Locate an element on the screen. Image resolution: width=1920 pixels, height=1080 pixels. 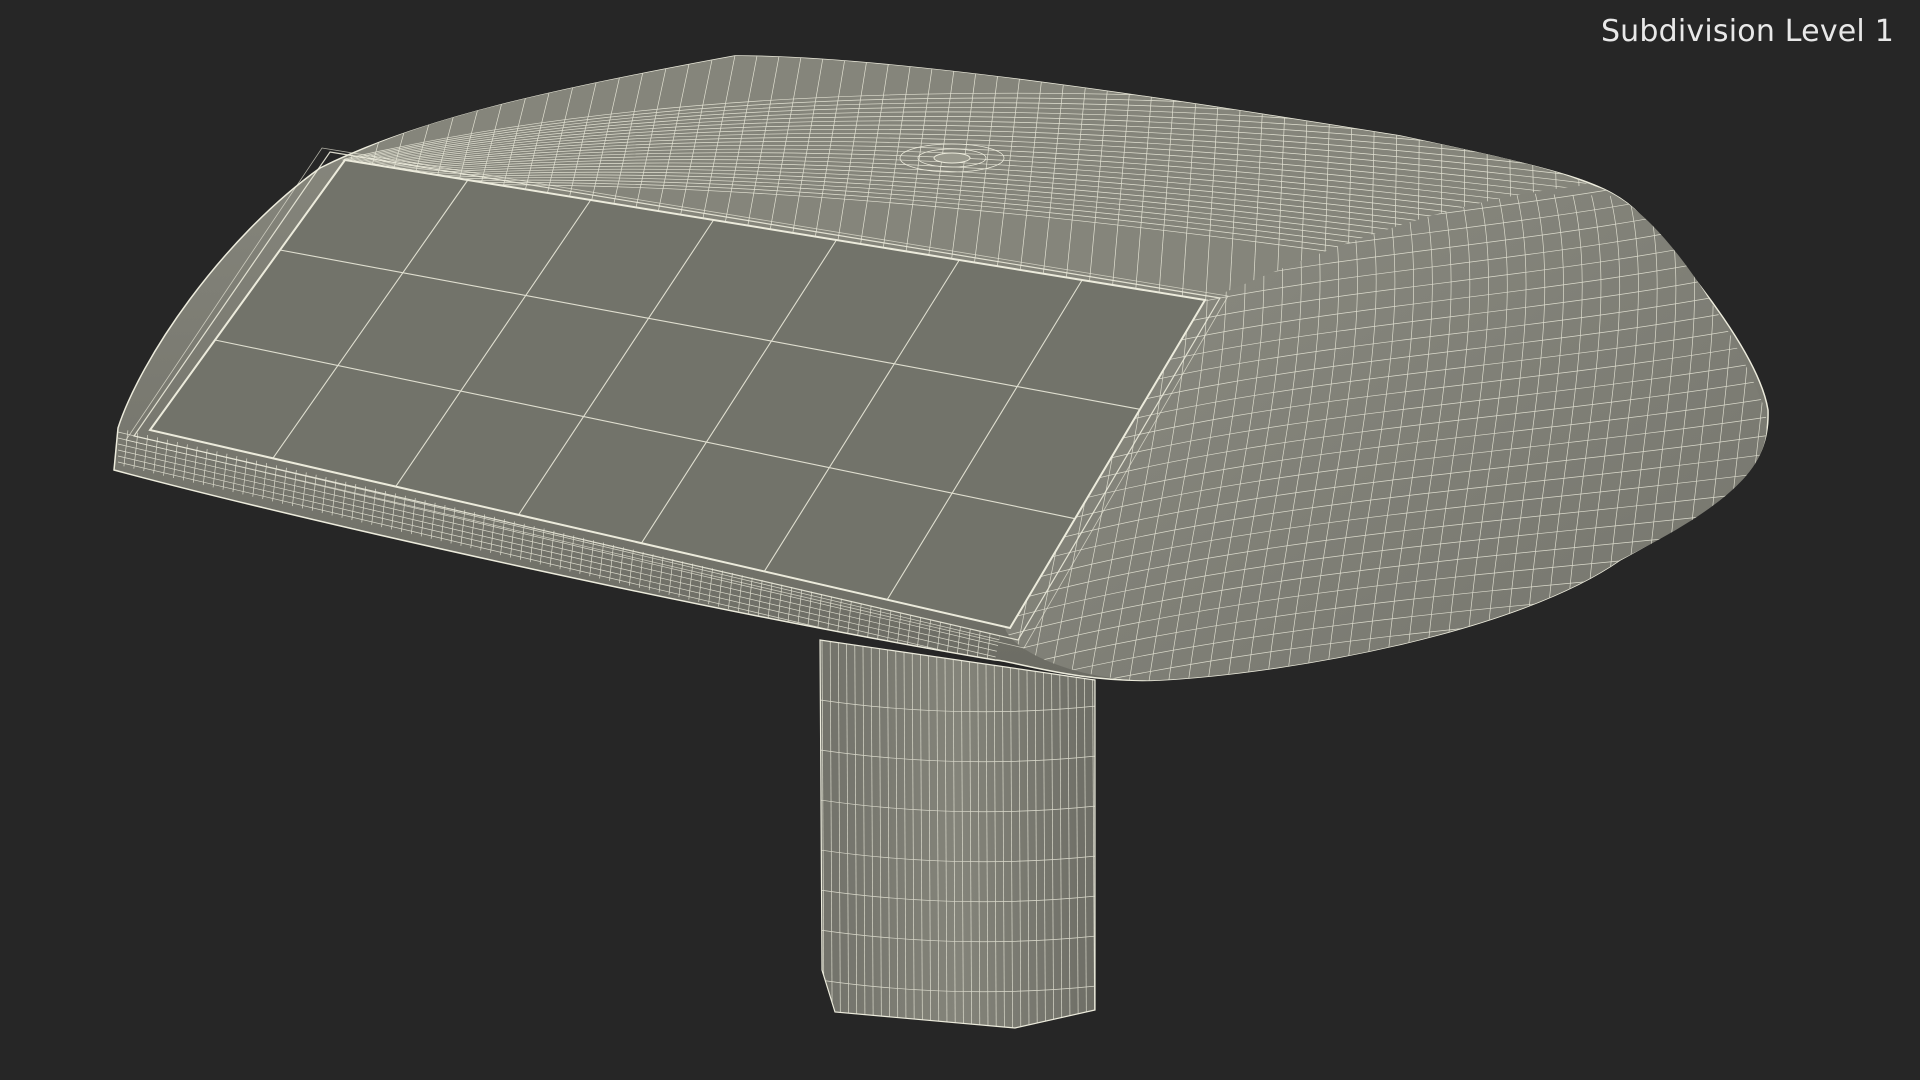
subdivision-level-label: Subdivision Level 1 is located at coordinates (1747, 31).